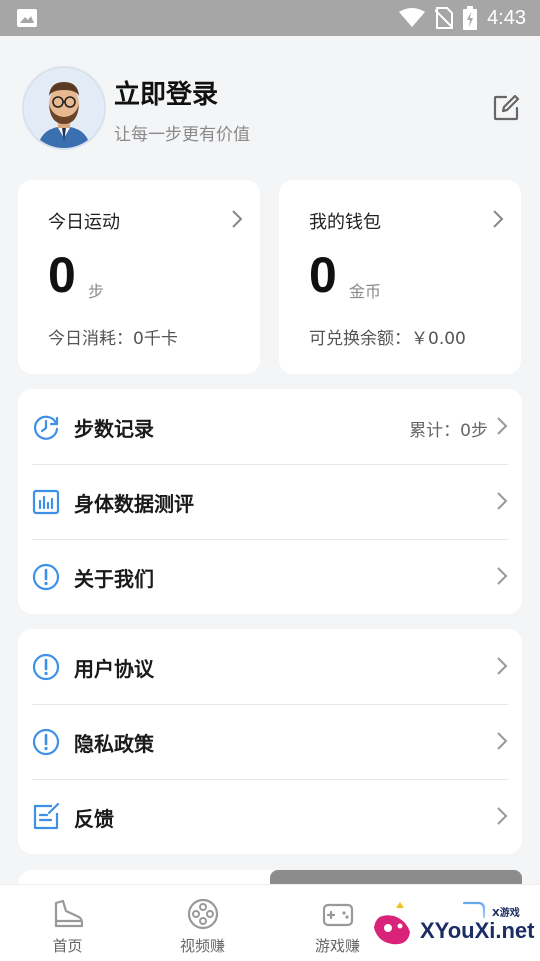  What do you see at coordinates (27, 18) in the screenshot?
I see `image-notification-icon` at bounding box center [27, 18].